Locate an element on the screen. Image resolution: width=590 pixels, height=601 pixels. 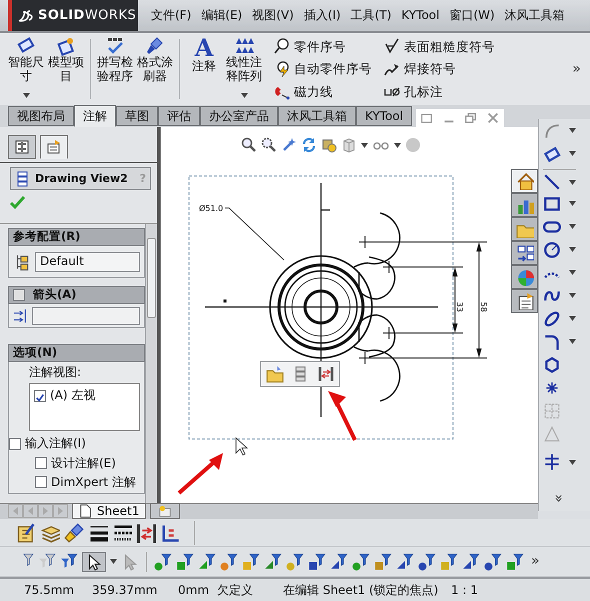
ellipse-icon is located at coordinates (552, 319).